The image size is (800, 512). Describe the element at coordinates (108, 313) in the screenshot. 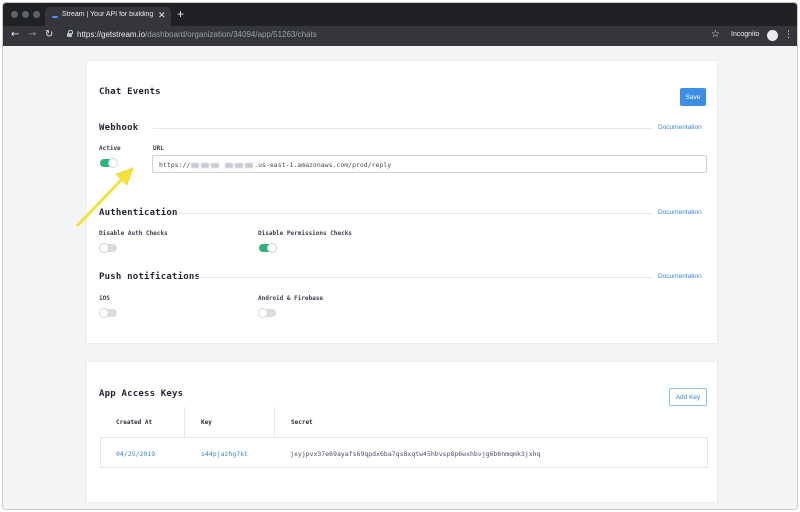

I see `ios-toggle` at that location.